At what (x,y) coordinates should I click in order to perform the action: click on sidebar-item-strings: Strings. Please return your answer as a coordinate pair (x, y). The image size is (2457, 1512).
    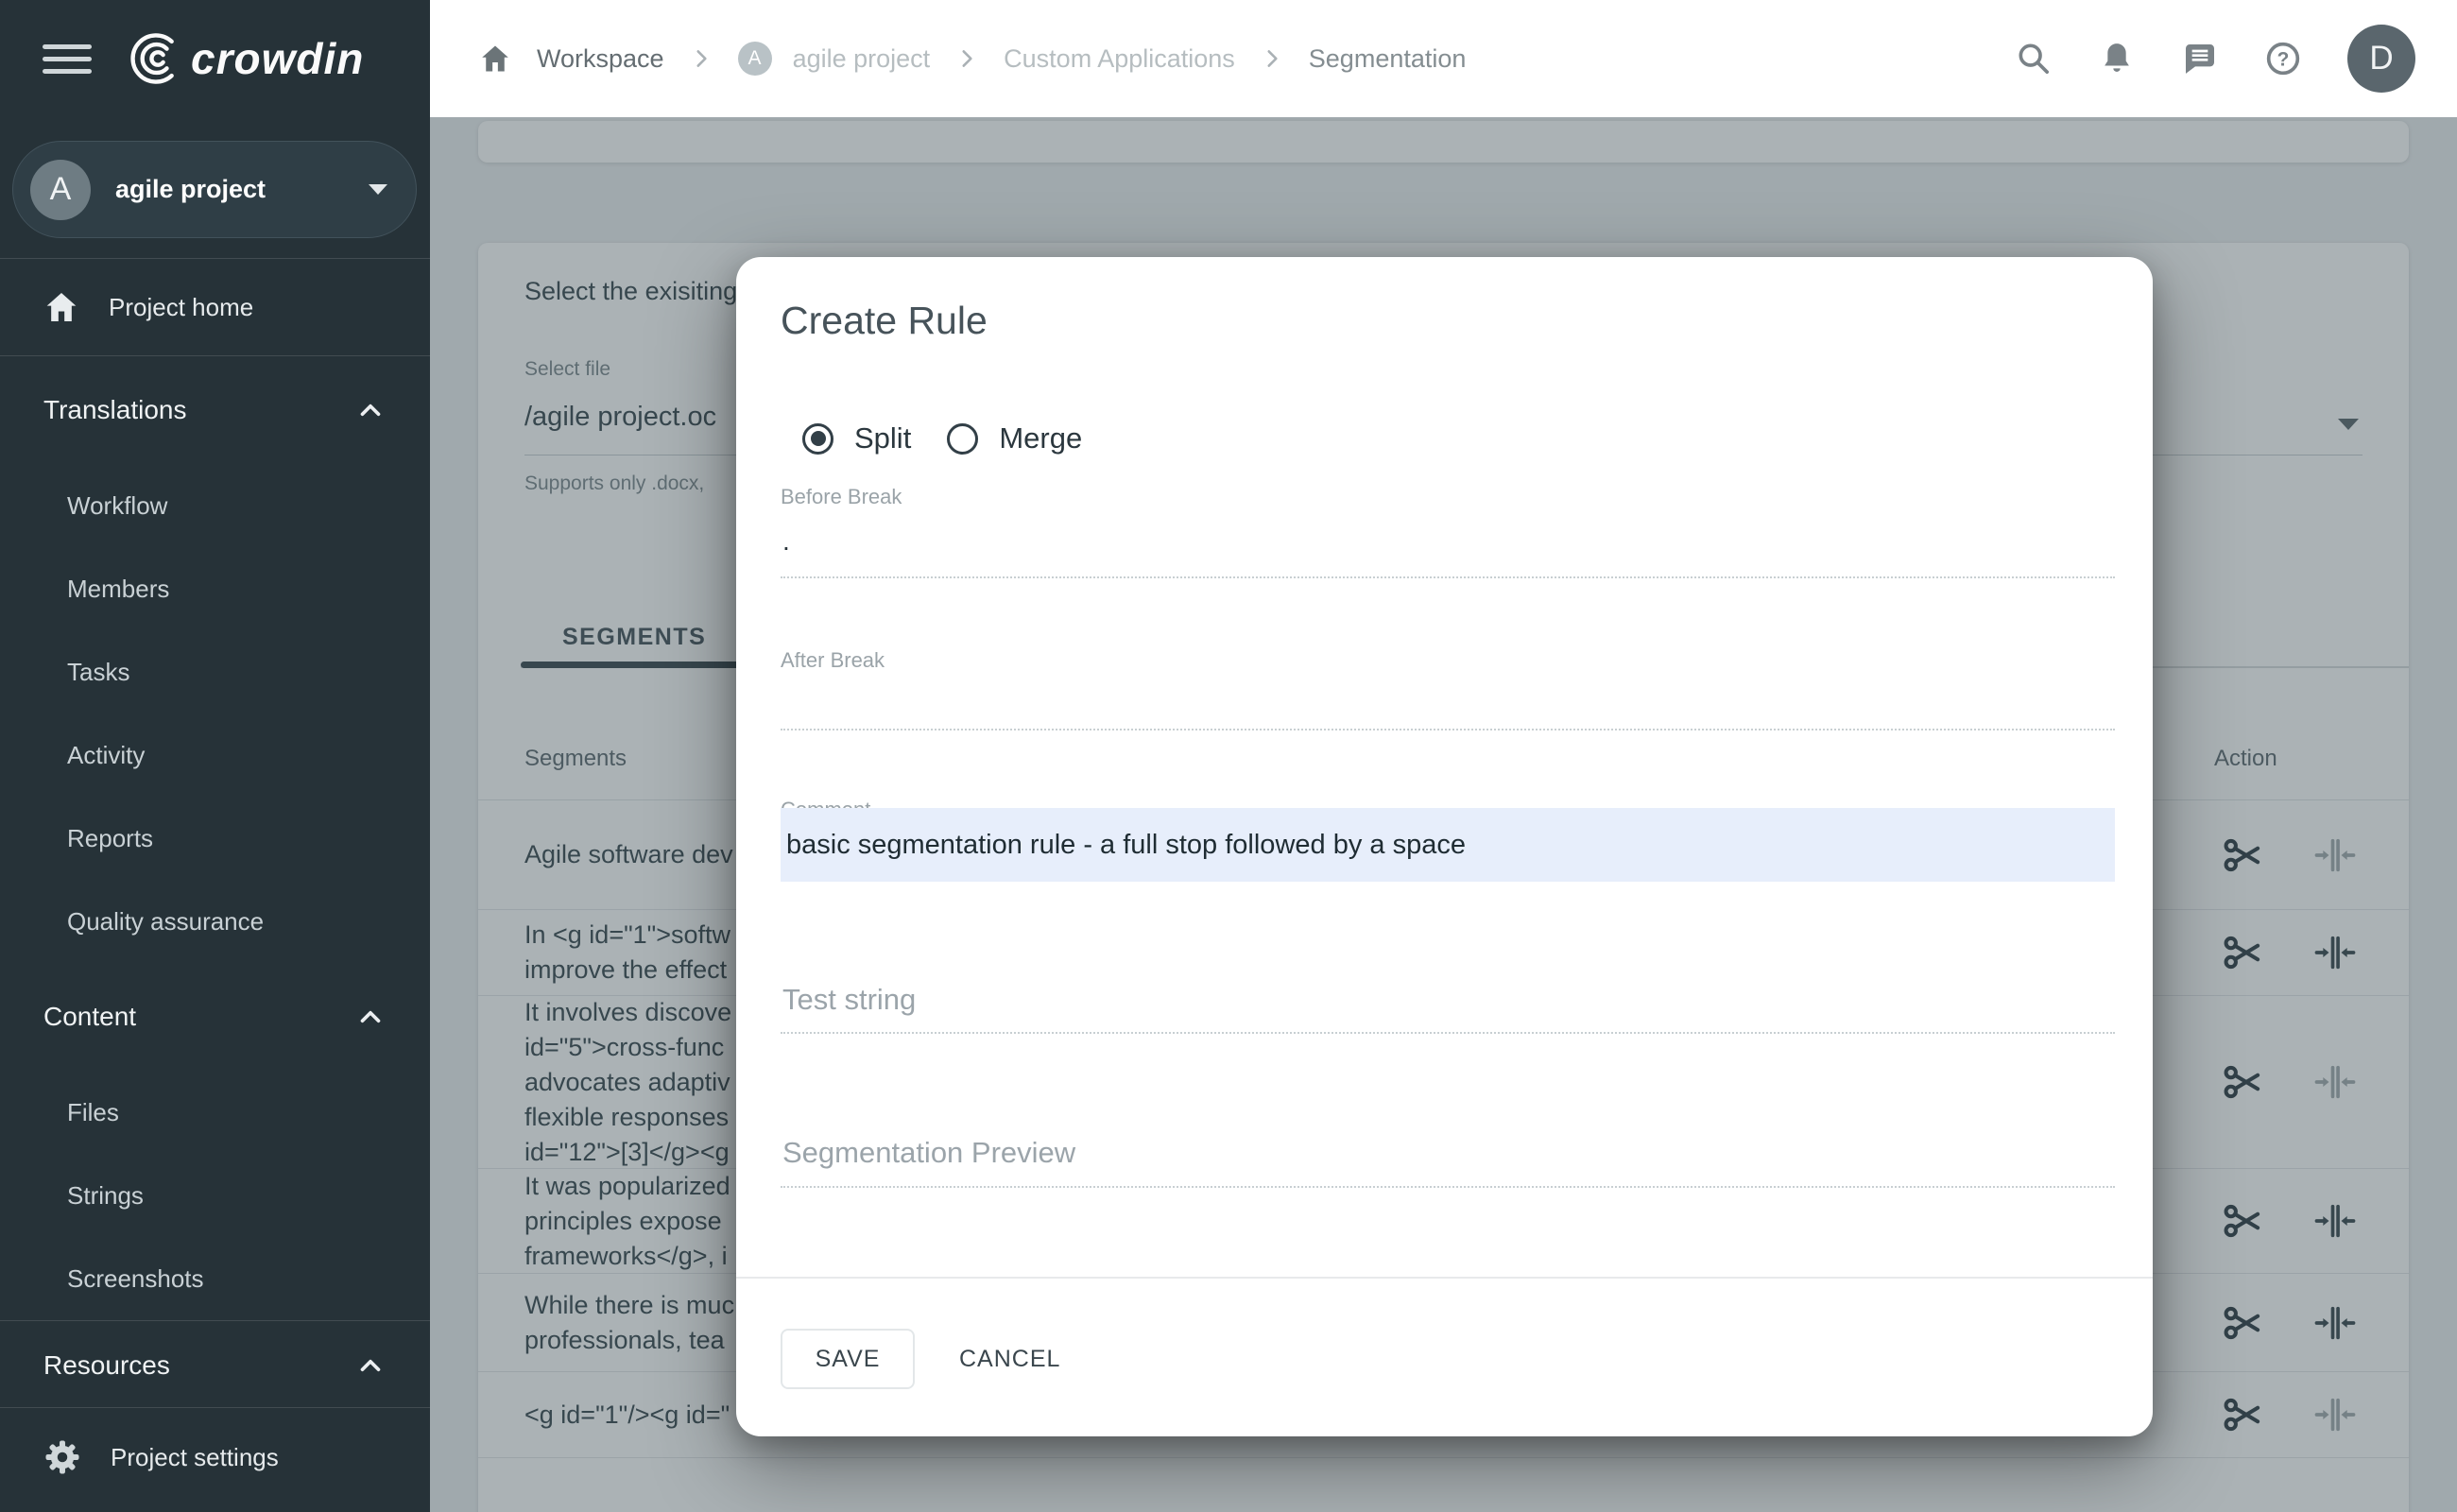
    Looking at the image, I should click on (215, 1195).